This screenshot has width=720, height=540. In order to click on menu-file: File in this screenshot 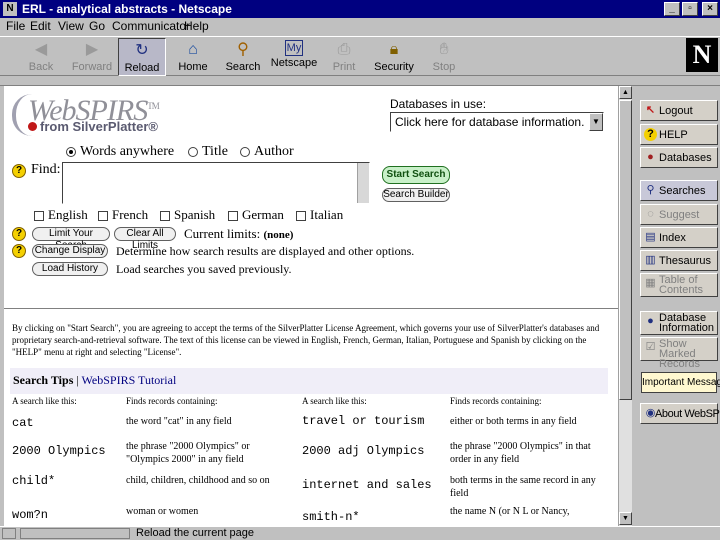, I will do `click(15, 26)`.